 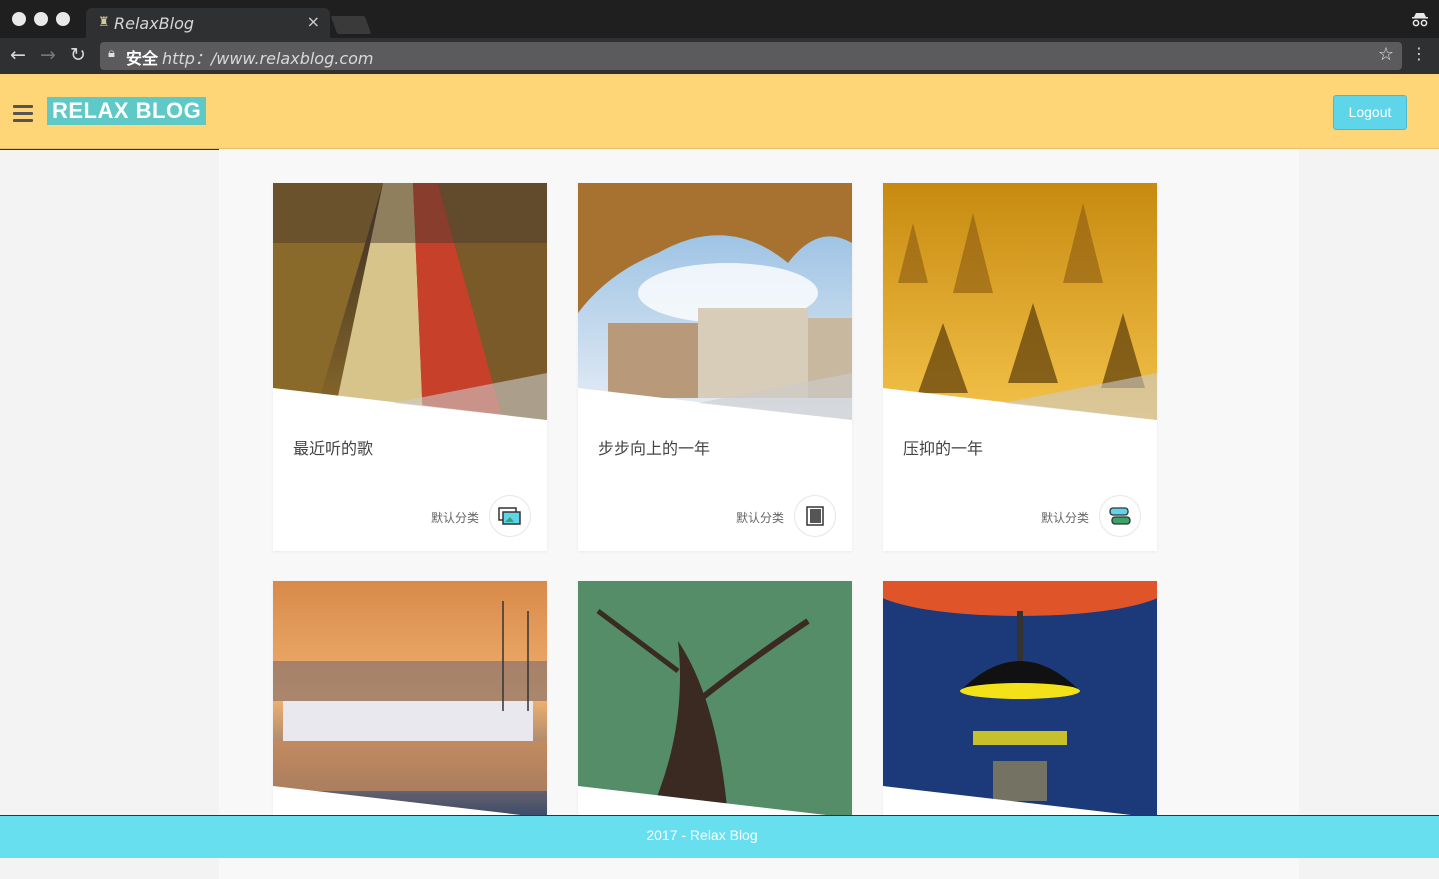 I want to click on browser-menu-icon: ⋮, so click(x=1419, y=53).